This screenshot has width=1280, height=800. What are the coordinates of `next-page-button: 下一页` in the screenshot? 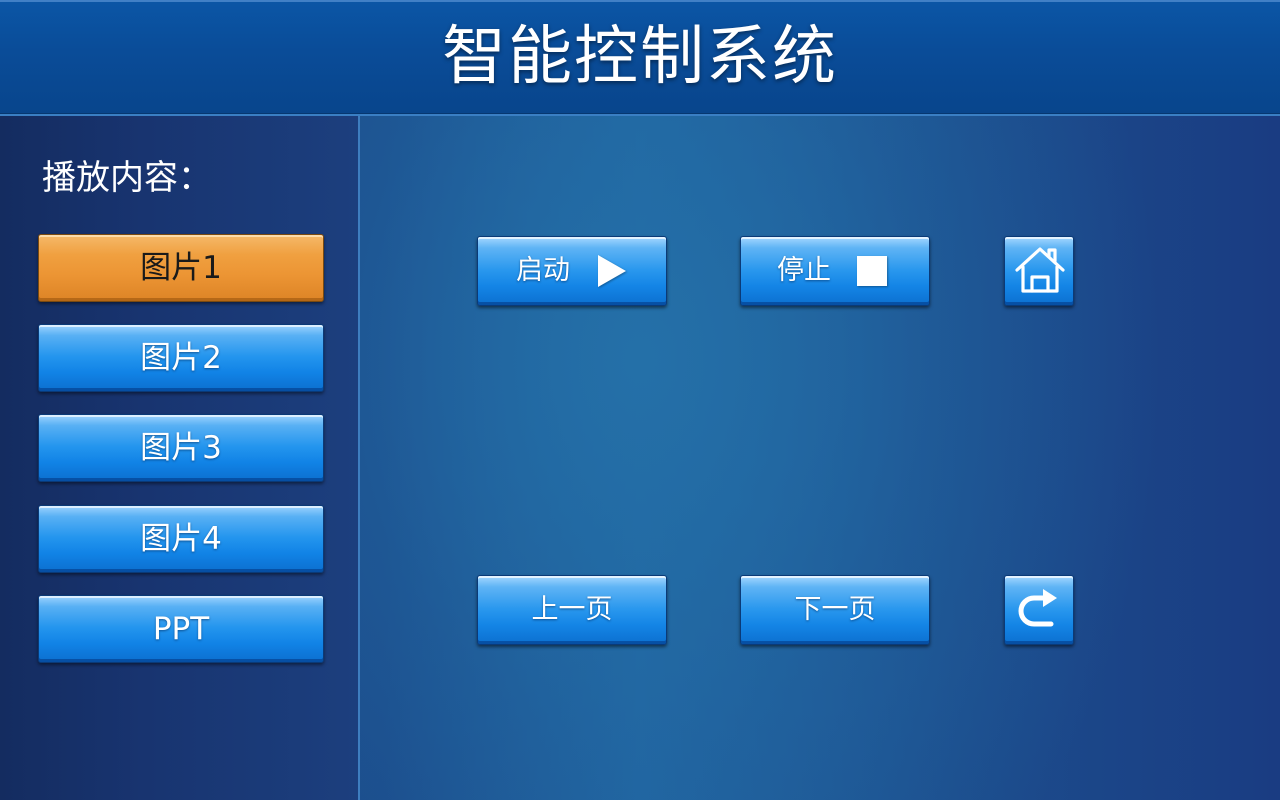 It's located at (835, 610).